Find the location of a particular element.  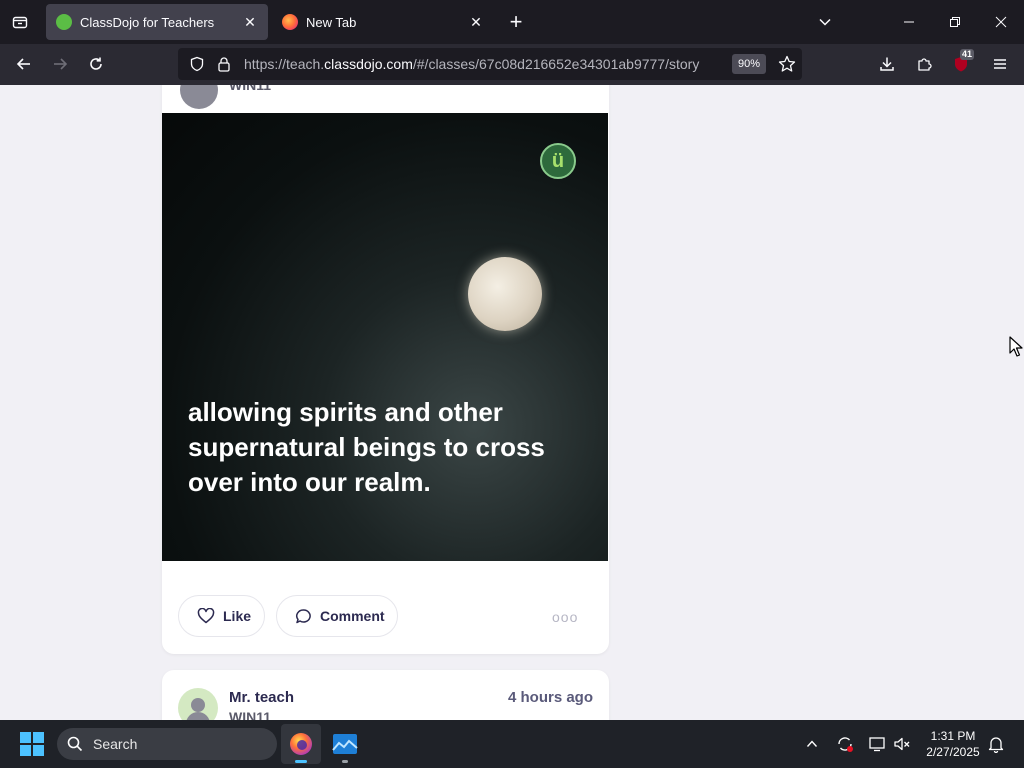

reload-icon is located at coordinates (96, 63).